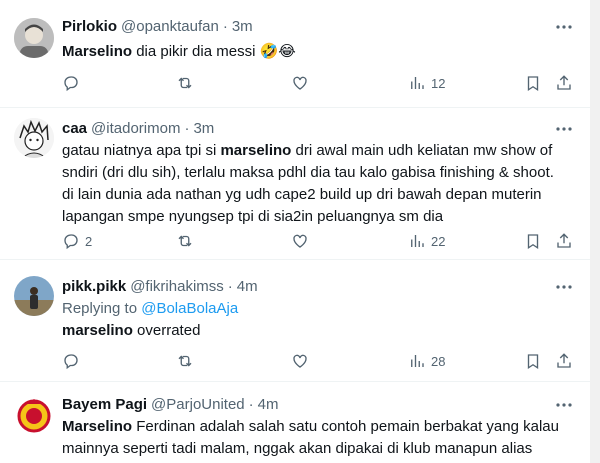 The image size is (600, 463). Describe the element at coordinates (426, 241) in the screenshot. I see `views-button: 22` at that location.